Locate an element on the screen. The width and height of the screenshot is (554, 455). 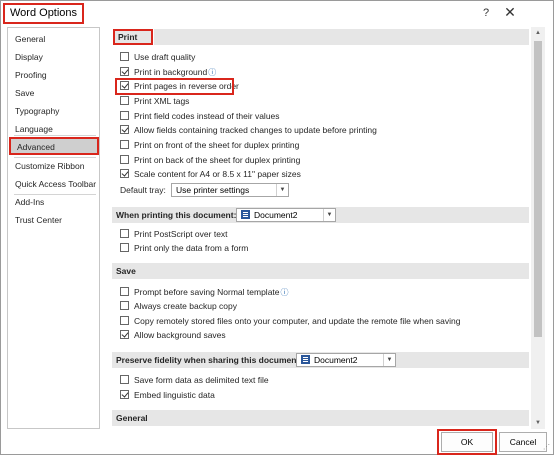
option-print-postscript: Print PostScript over text is located at coordinates (174, 234).